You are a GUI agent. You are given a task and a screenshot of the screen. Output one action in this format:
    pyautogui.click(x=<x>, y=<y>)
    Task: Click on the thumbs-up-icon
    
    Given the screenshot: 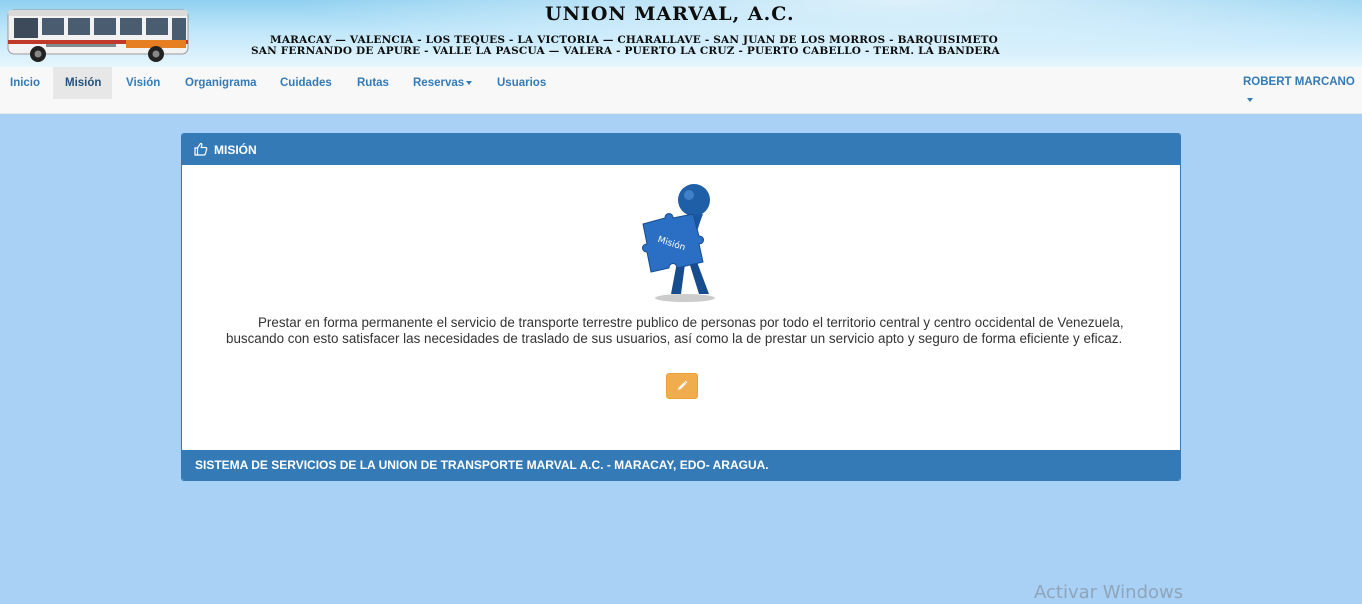 What is the action you would take?
    pyautogui.click(x=201, y=149)
    